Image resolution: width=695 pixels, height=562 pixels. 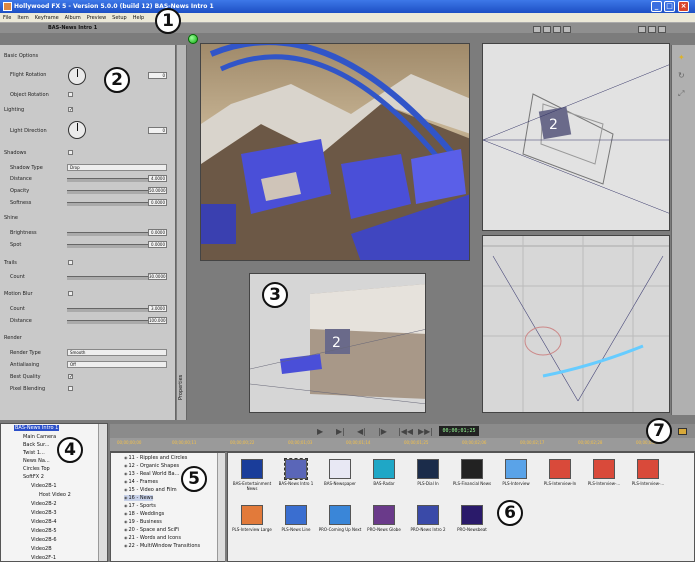 What do you see at coordinates (157, 232) in the screenshot?
I see `brightness-value: 0.0000` at bounding box center [157, 232].